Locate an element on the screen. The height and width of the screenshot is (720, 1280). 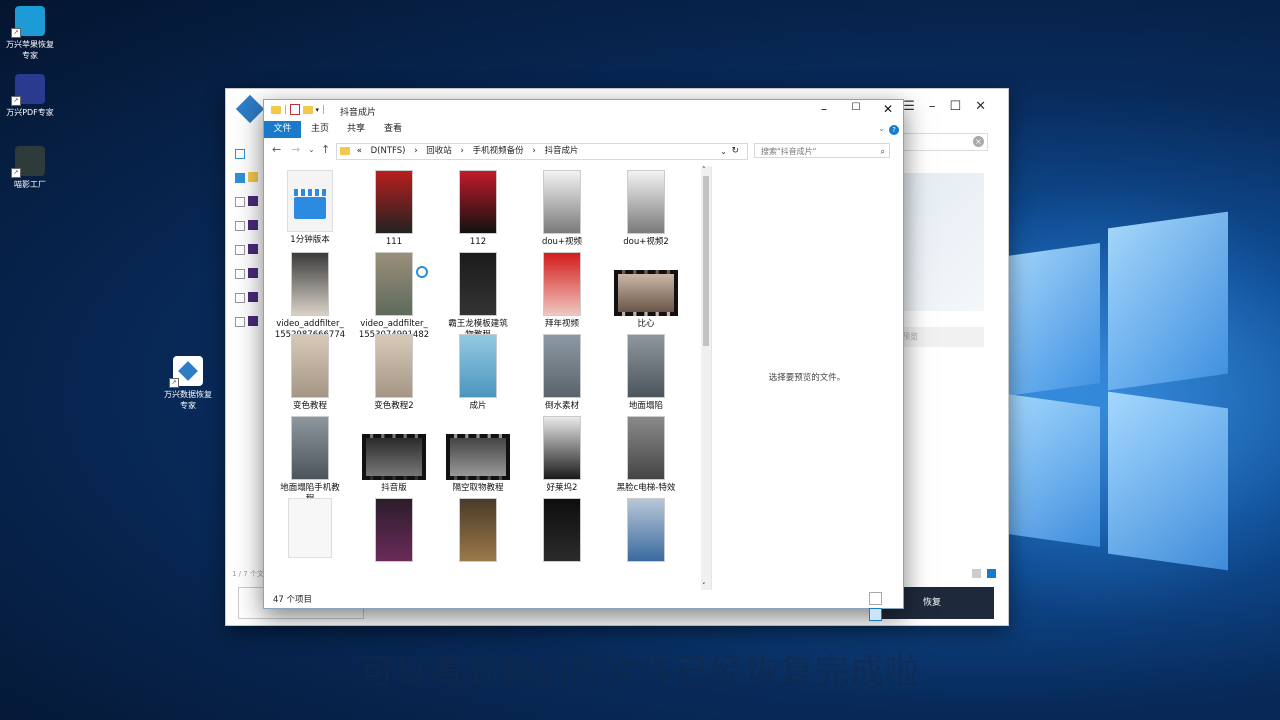
file-item: 黑脸c电梯-特效 is located at coordinates (646, 455).